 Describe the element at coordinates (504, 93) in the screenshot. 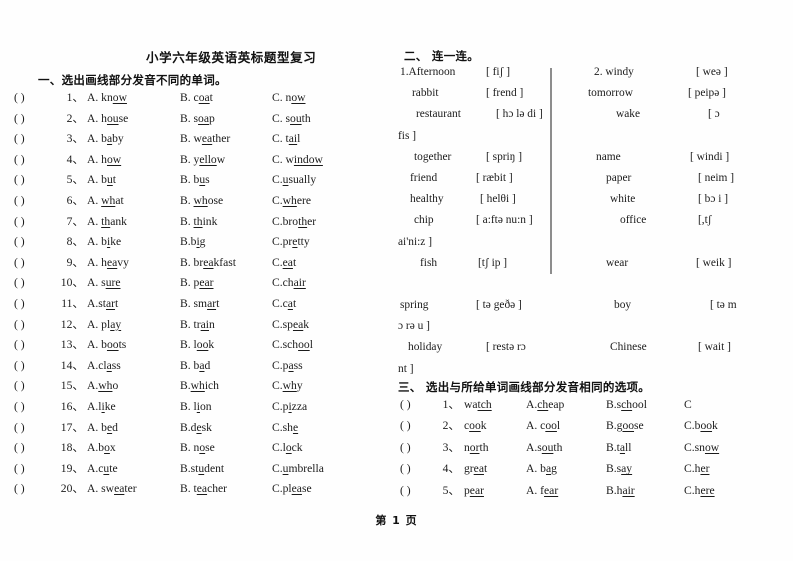

I see `match-phonetic-left: [ frend ]` at that location.